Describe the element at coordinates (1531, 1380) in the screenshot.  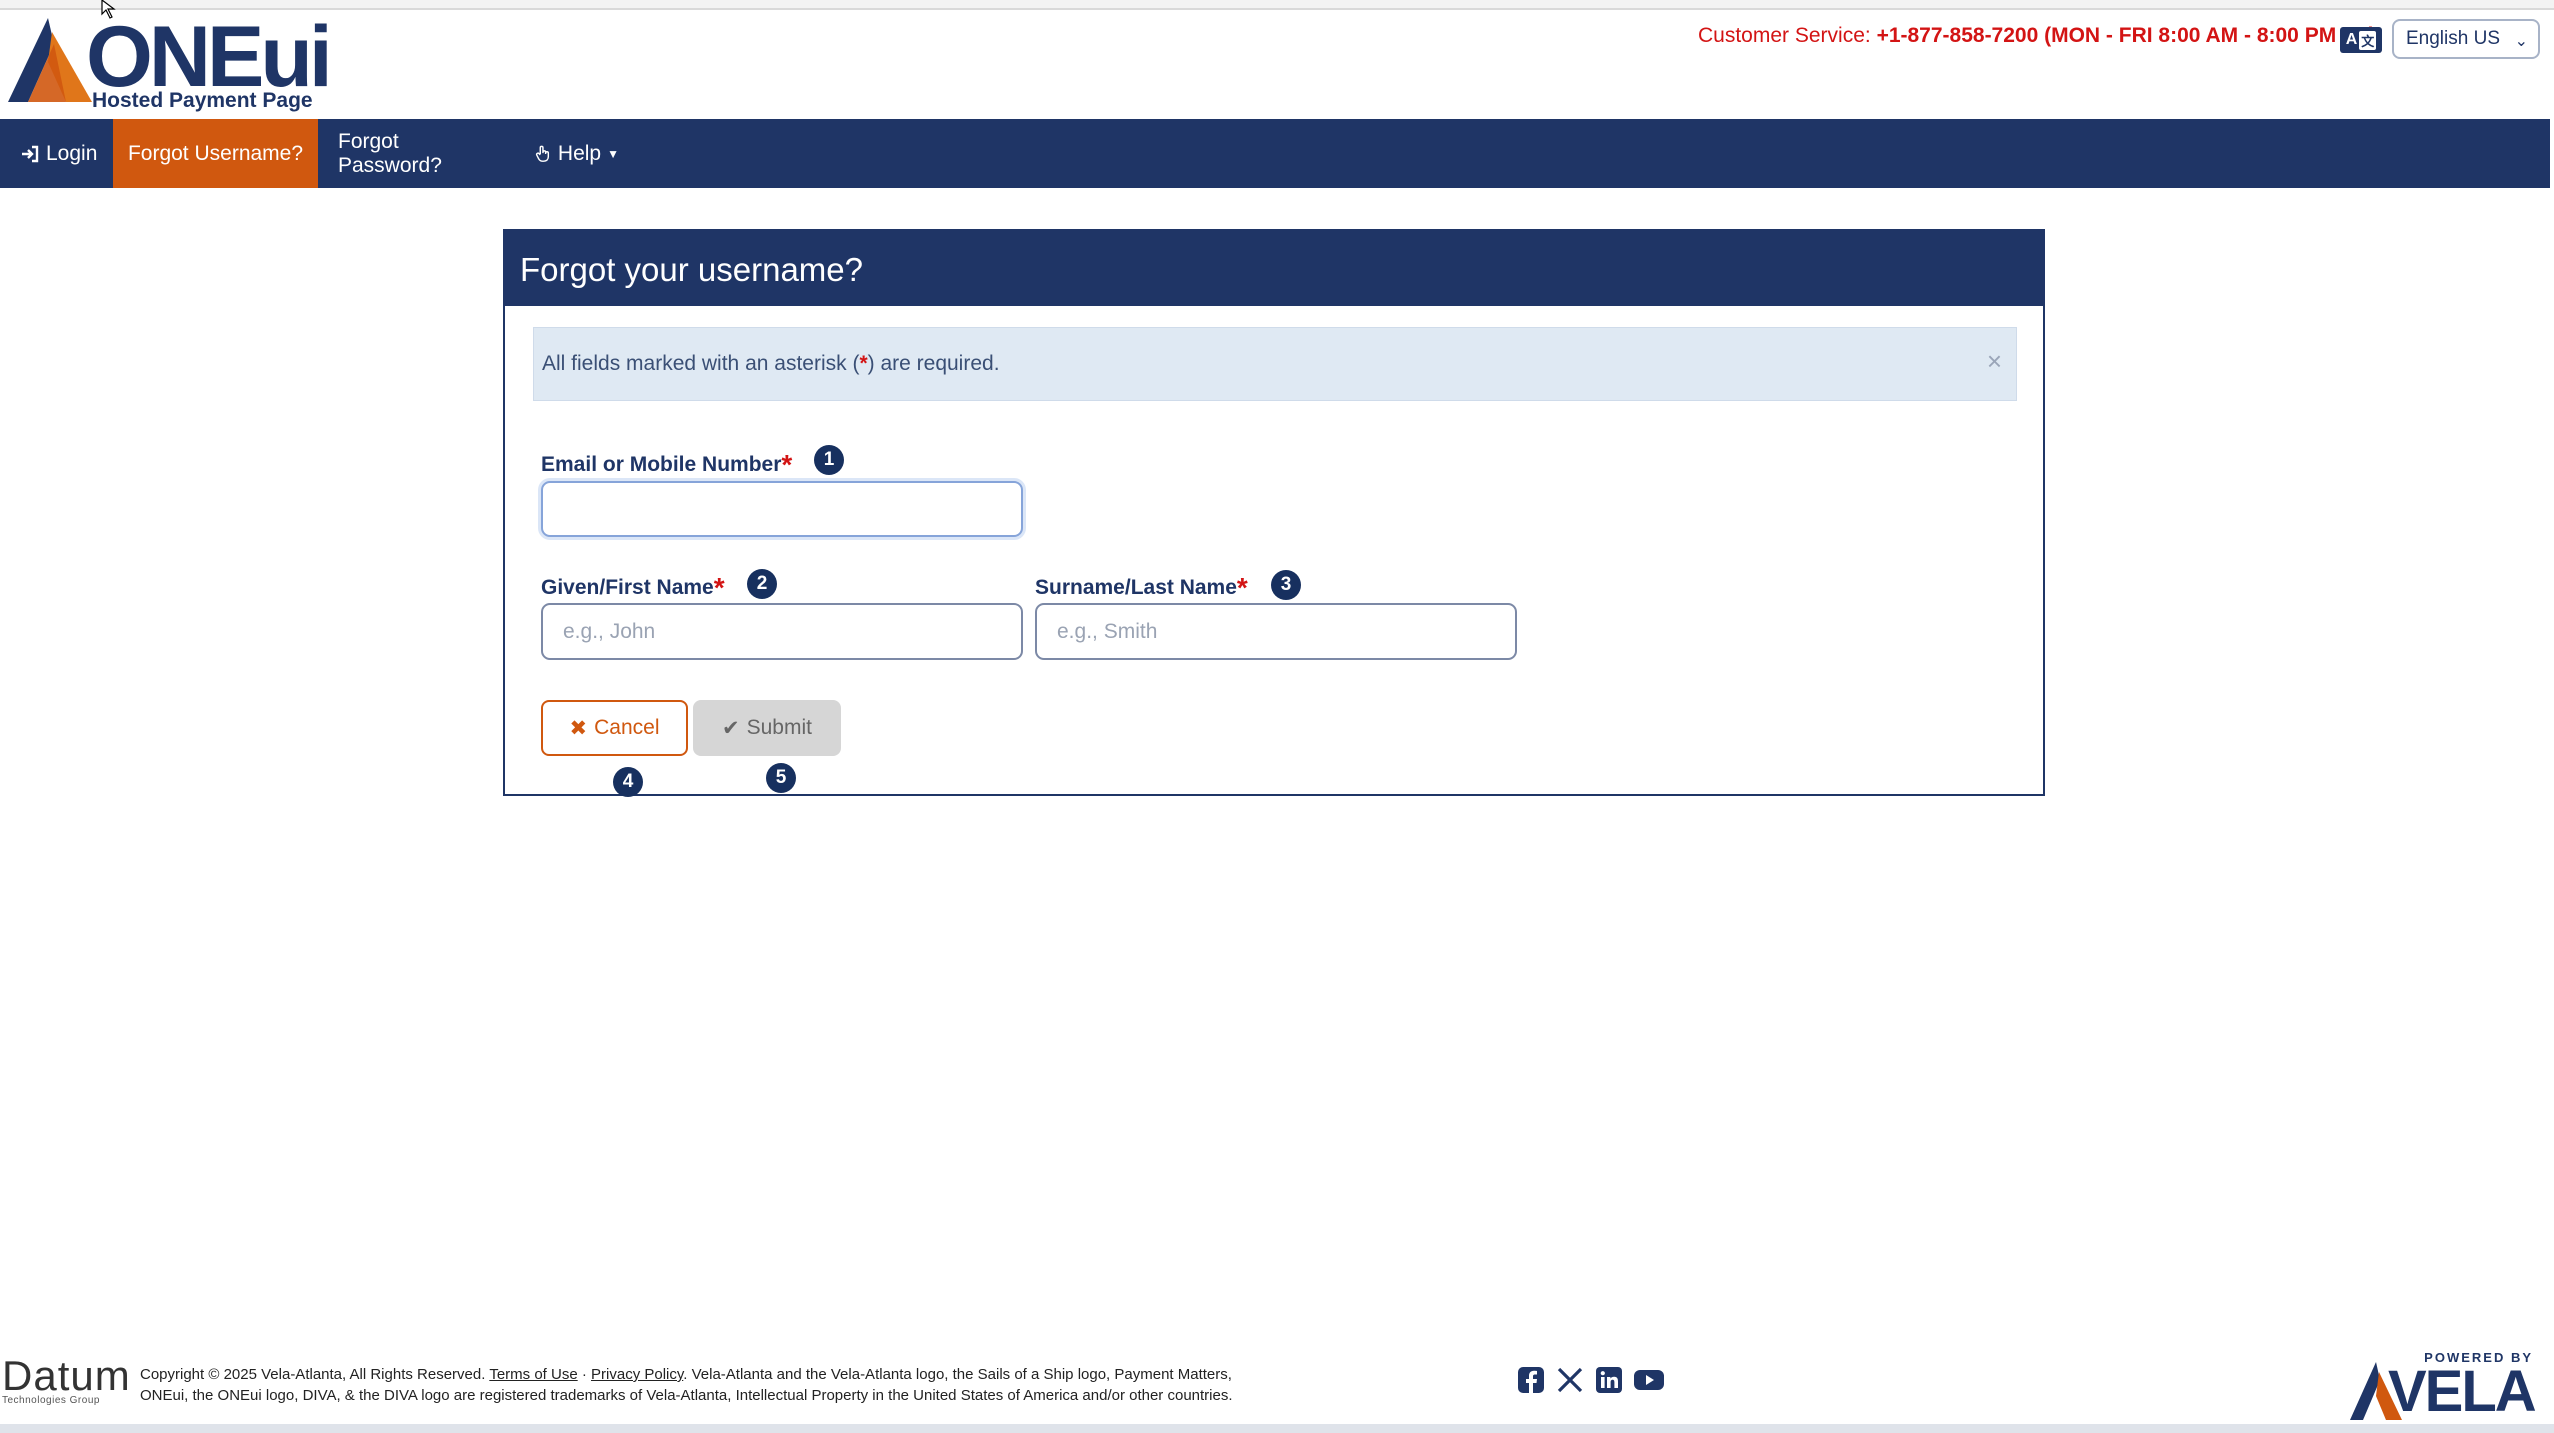
I see `facebook-icon` at that location.